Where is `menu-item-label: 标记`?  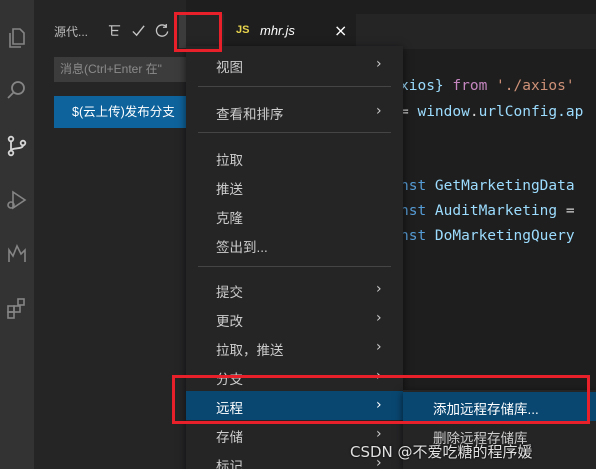 menu-item-label: 标记 is located at coordinates (229, 464).